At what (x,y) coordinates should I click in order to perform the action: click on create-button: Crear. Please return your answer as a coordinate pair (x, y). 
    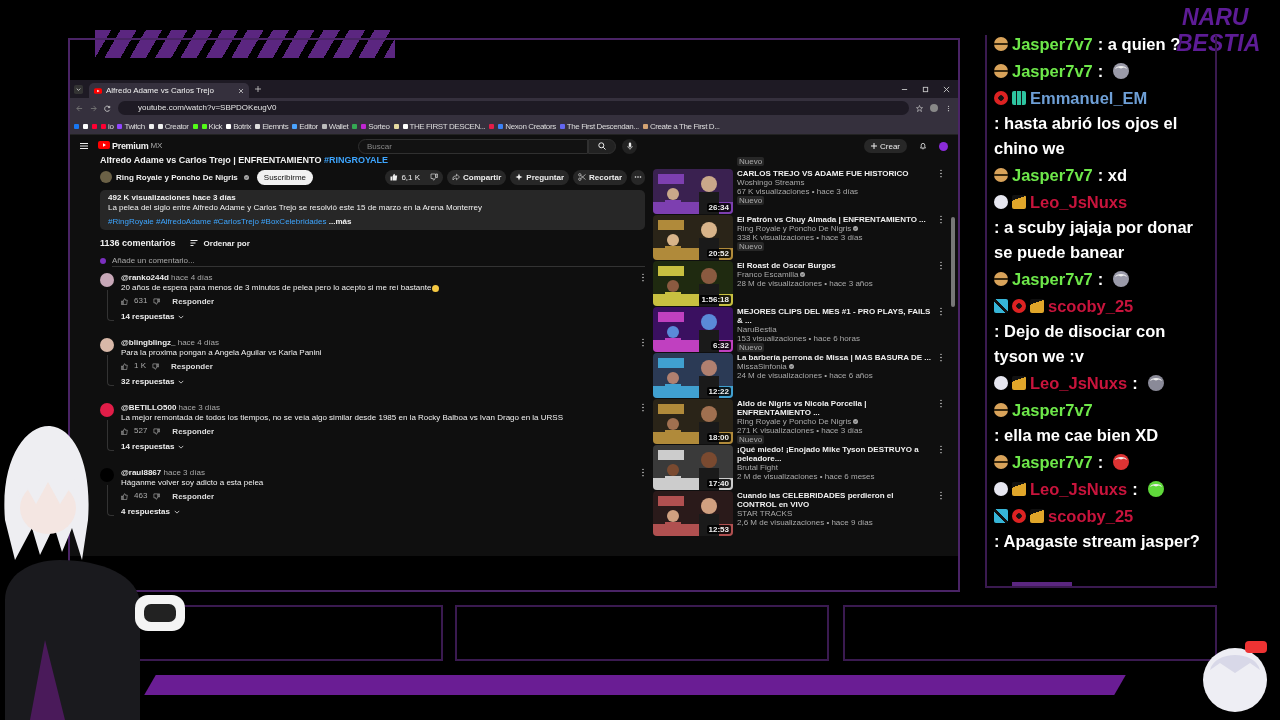
    Looking at the image, I should click on (885, 146).